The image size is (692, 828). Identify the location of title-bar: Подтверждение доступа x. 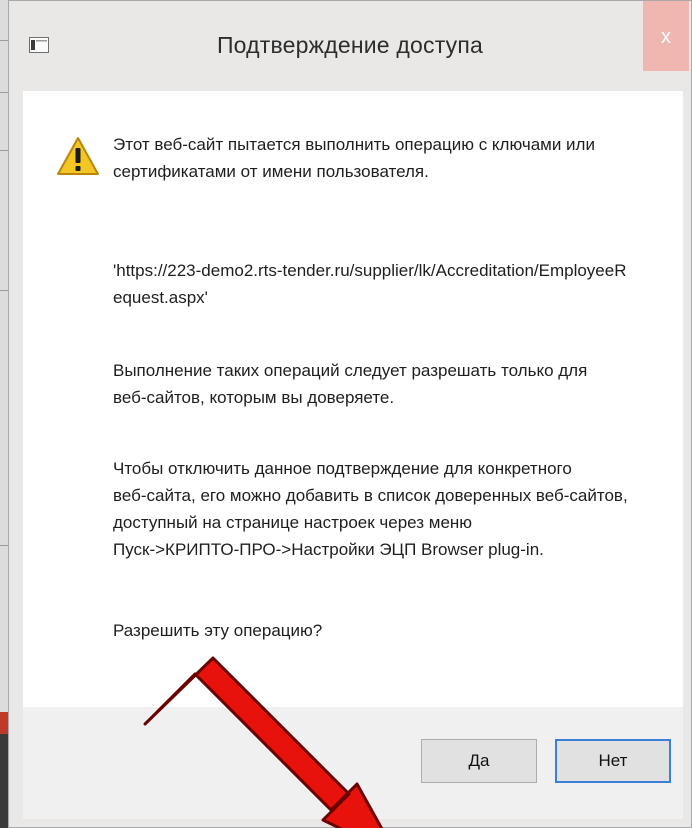
(350, 46).